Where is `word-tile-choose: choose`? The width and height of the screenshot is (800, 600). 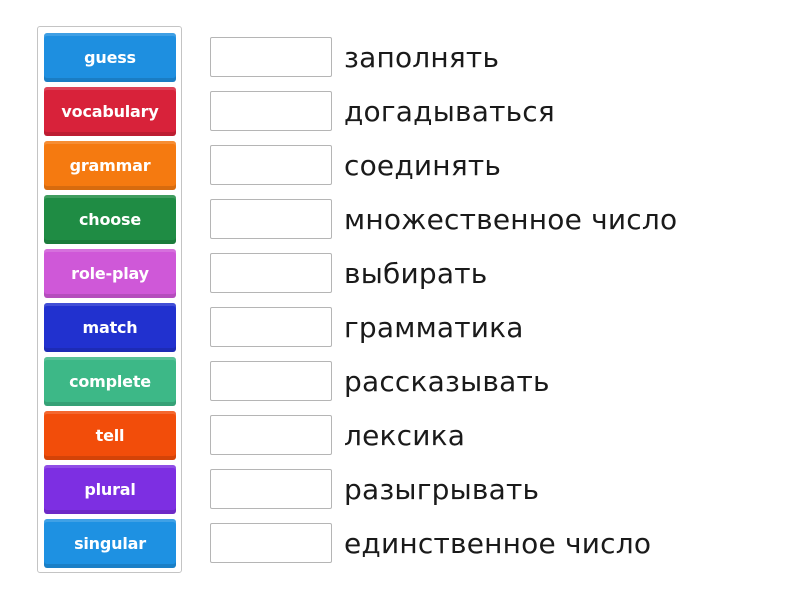 word-tile-choose: choose is located at coordinates (110, 219).